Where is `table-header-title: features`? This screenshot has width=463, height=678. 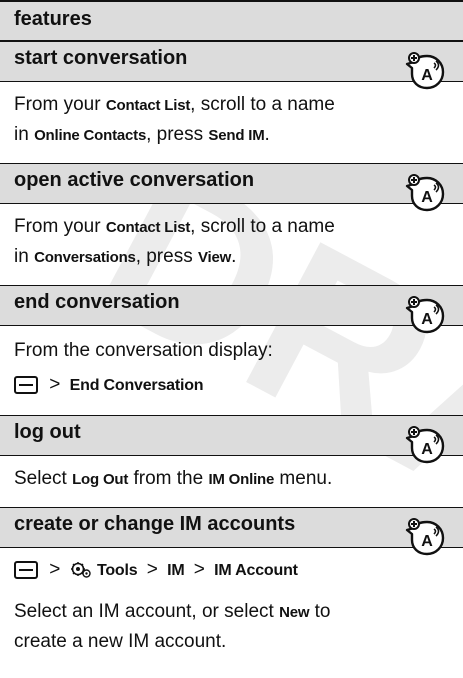 table-header-title: features is located at coordinates (53, 19).